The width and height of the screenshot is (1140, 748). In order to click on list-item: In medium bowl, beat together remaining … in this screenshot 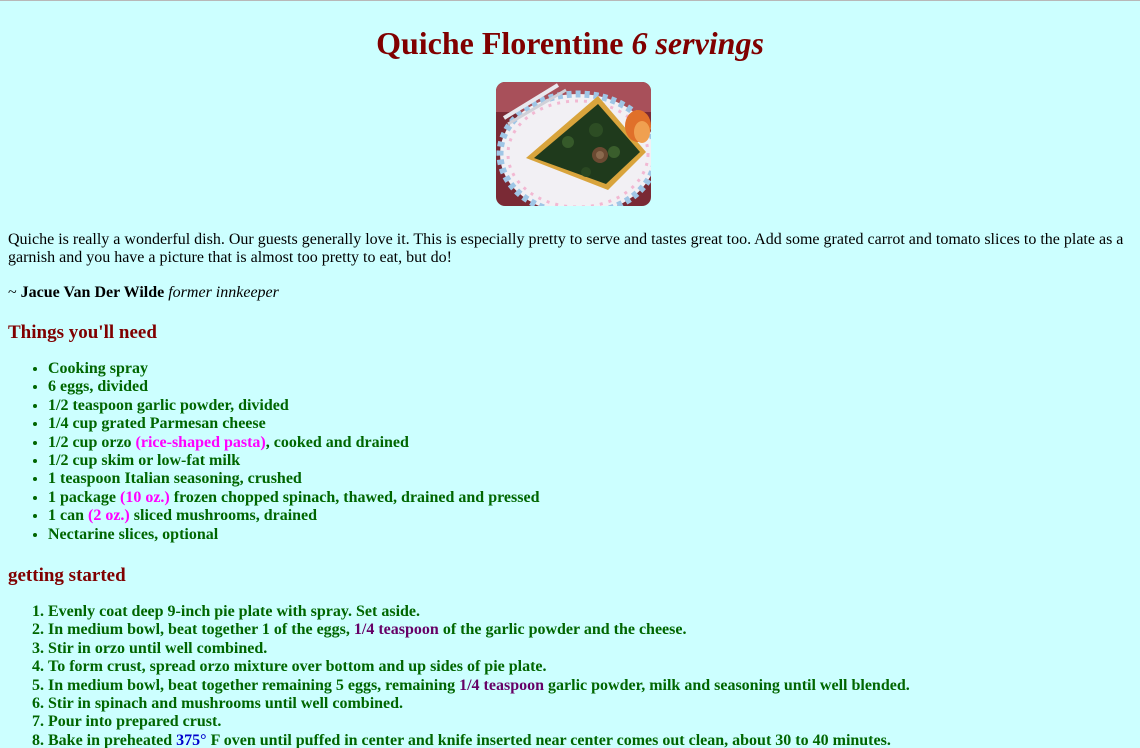, I will do `click(479, 686)`.